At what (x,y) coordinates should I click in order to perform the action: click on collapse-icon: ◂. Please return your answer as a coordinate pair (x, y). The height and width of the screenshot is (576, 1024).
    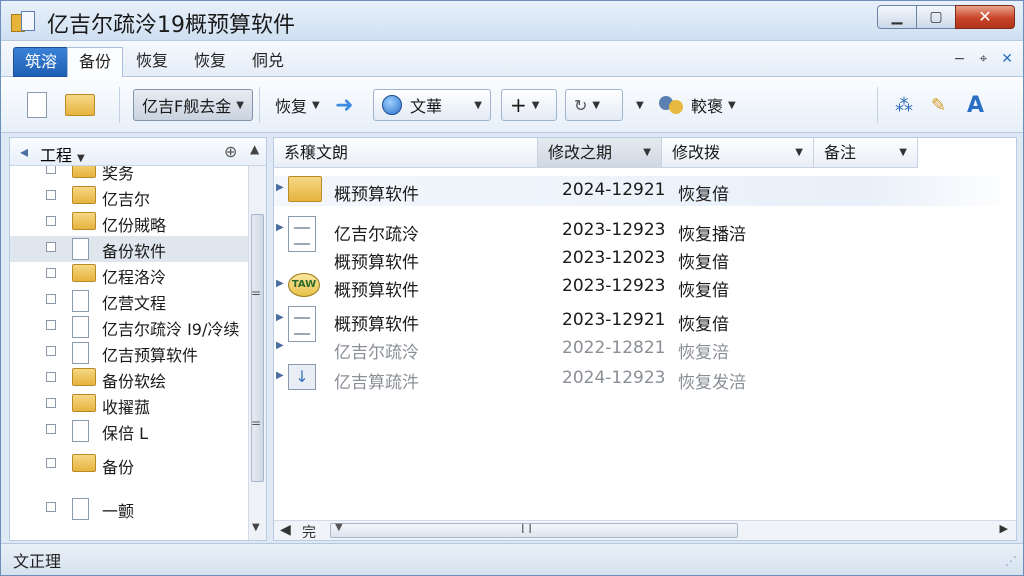
    Looking at the image, I should click on (24, 151).